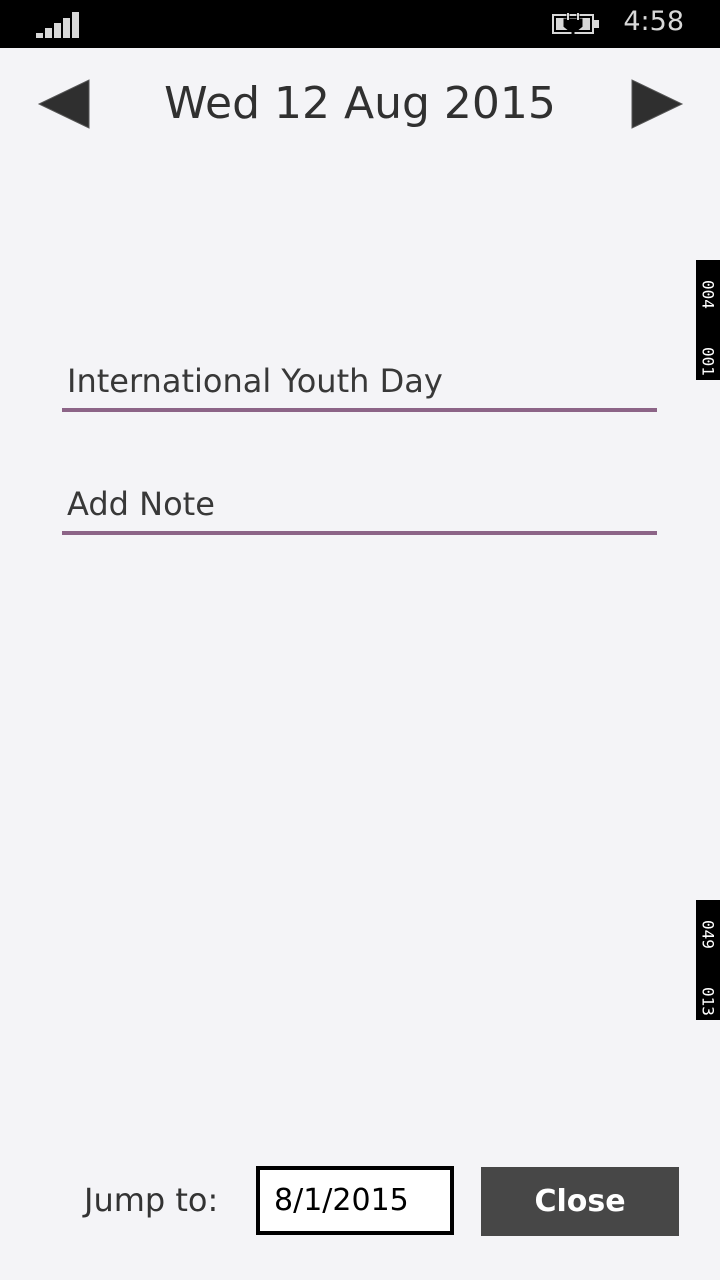 This screenshot has height=1280, width=720. Describe the element at coordinates (708, 361) in the screenshot. I see `side-tag-value: 001` at that location.